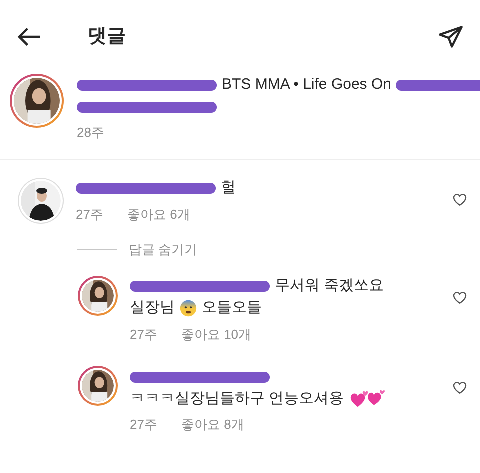 This screenshot has height=473, width=480. What do you see at coordinates (163, 250) in the screenshot?
I see `hide-replies-button: 답글 숨기기` at bounding box center [163, 250].